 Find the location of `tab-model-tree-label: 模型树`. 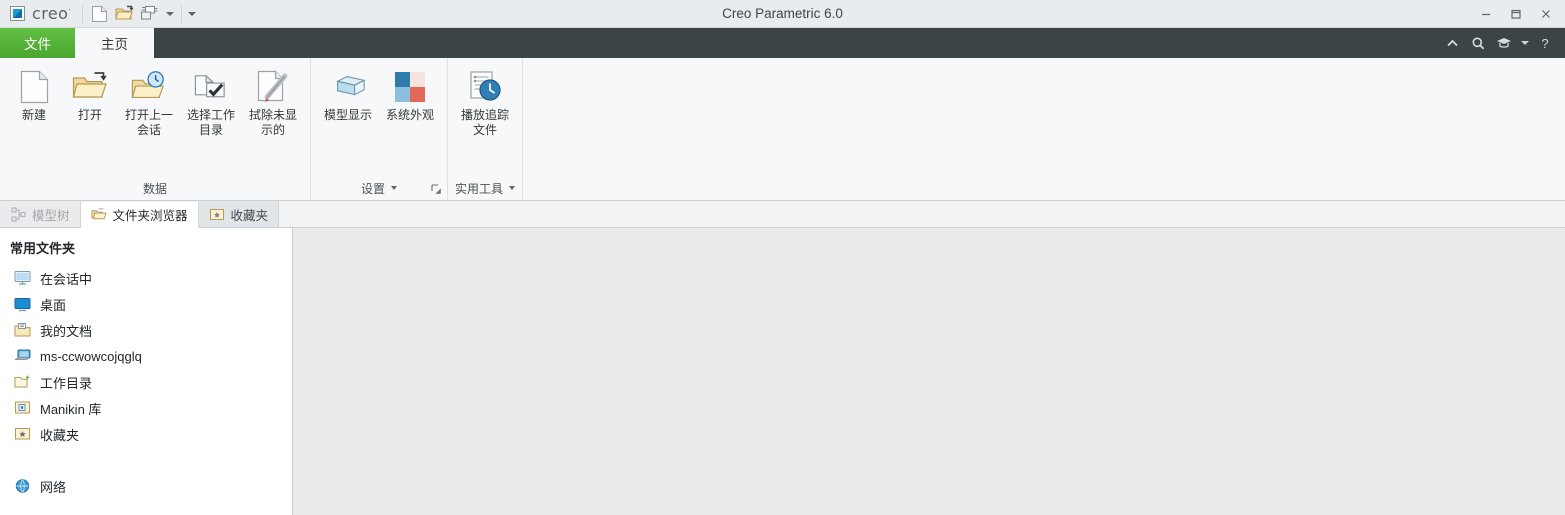

tab-model-tree-label: 模型树 is located at coordinates (51, 215).